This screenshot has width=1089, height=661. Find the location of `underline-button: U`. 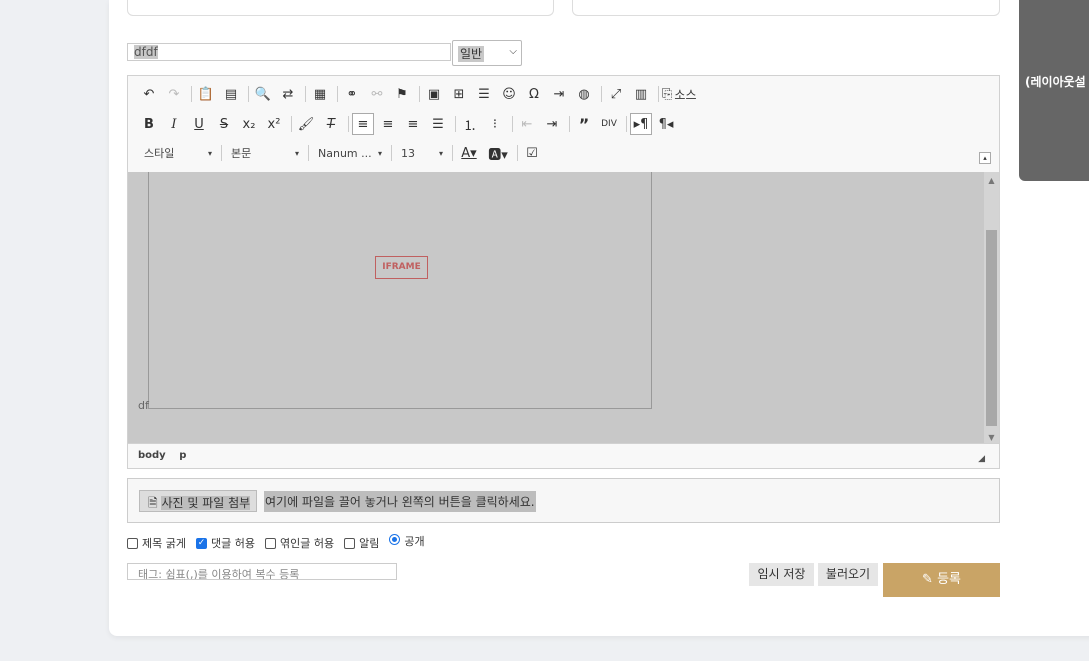

underline-button: U is located at coordinates (199, 124).